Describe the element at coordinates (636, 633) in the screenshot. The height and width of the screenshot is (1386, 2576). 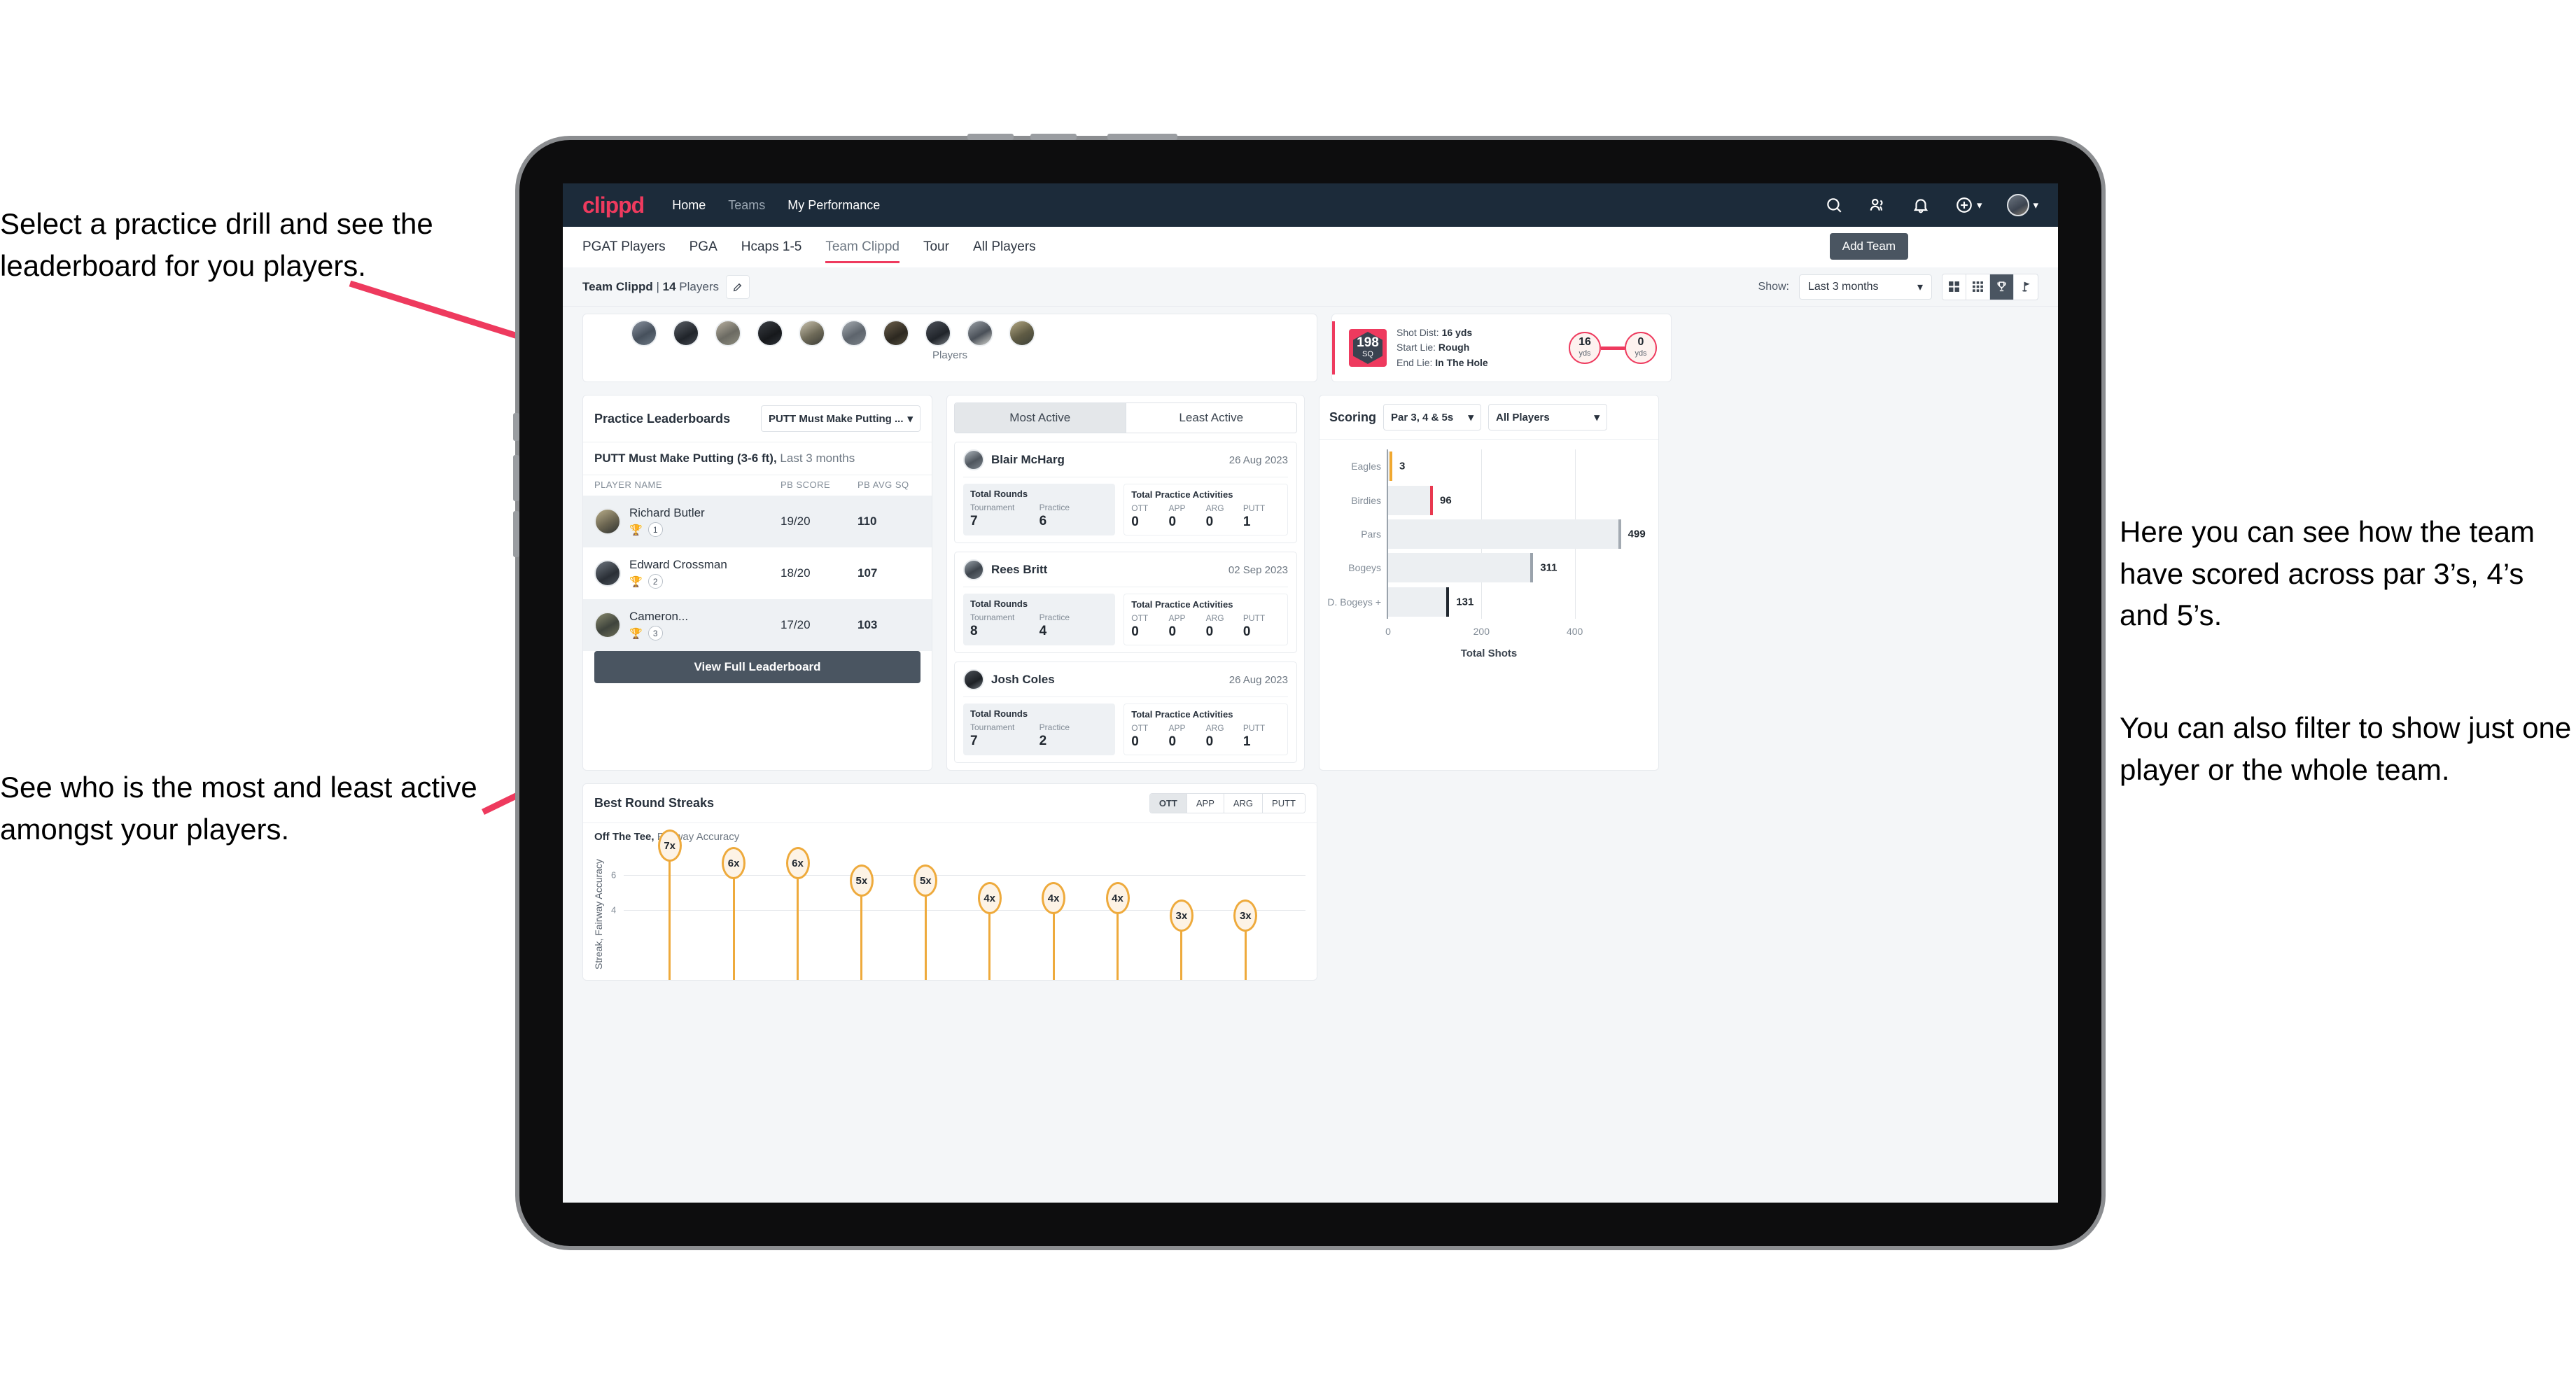
I see `trophy-icon: 🏆` at that location.